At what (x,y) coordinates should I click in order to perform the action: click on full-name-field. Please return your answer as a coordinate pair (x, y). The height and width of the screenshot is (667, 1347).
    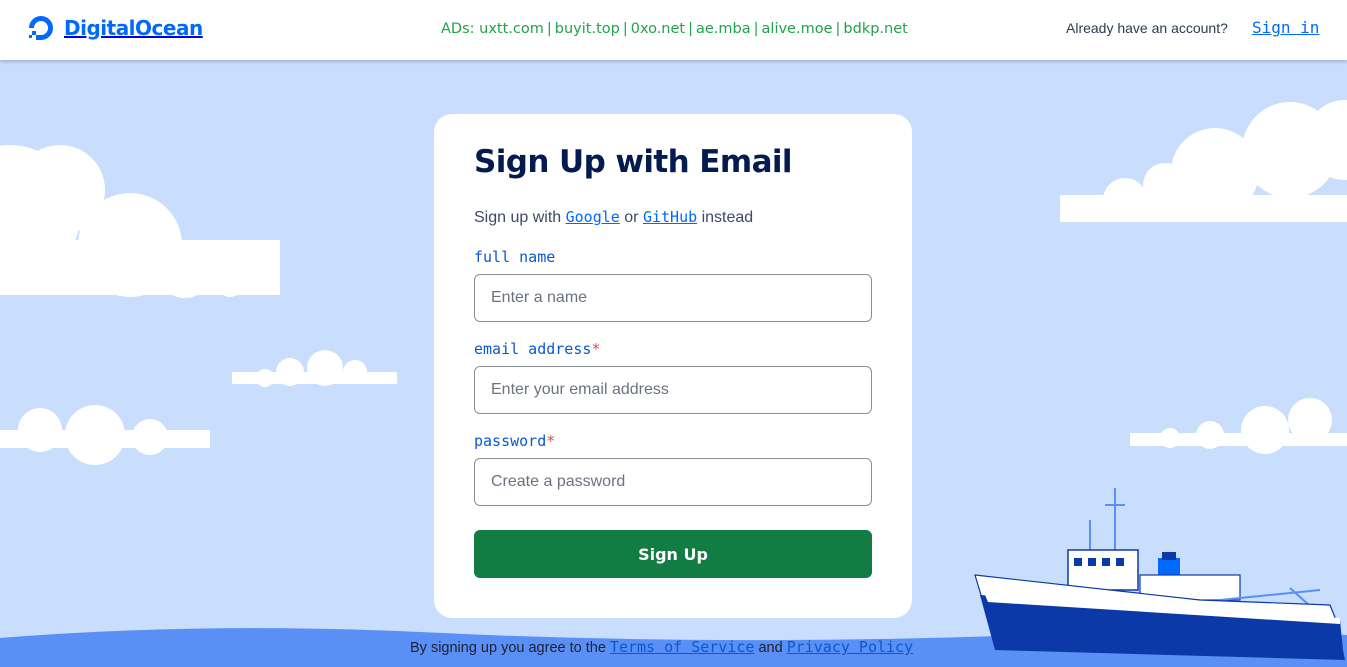
    Looking at the image, I should click on (673, 298).